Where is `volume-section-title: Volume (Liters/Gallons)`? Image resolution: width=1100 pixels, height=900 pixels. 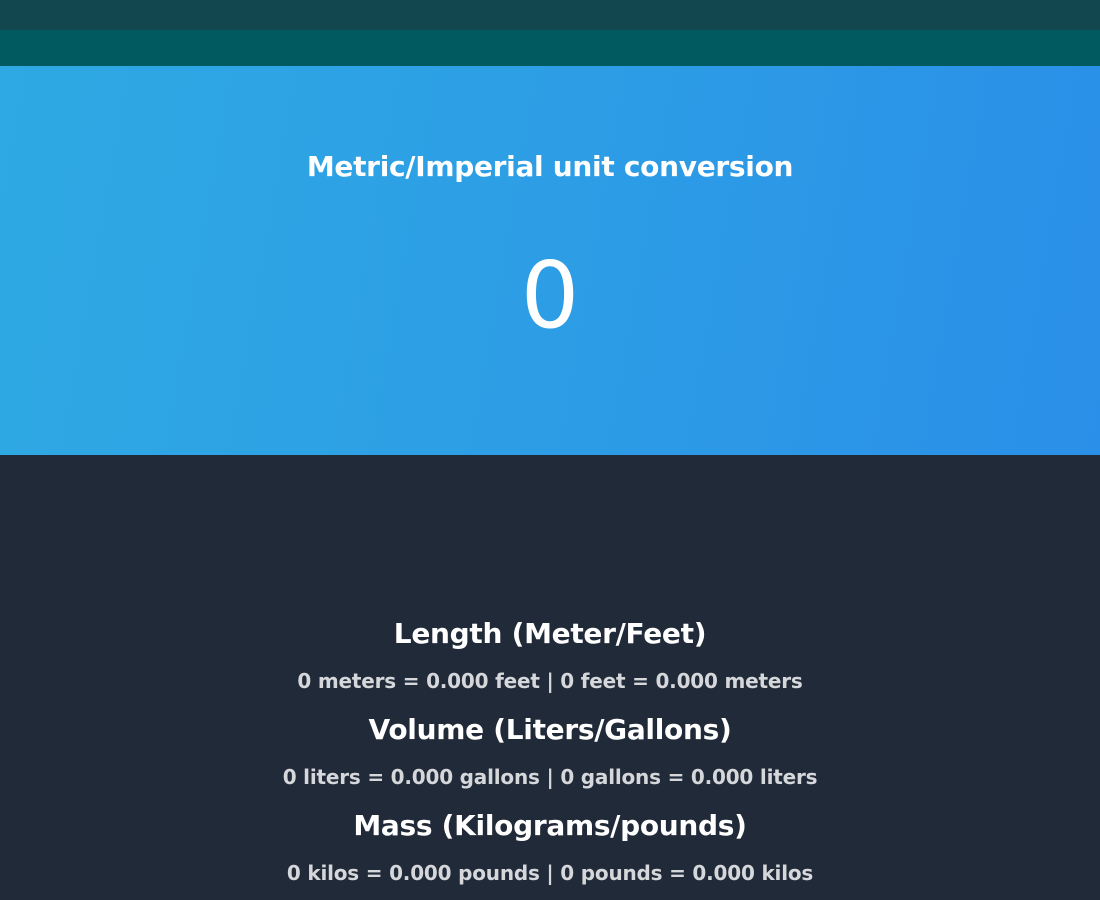
volume-section-title: Volume (Liters/Gallons) is located at coordinates (550, 729).